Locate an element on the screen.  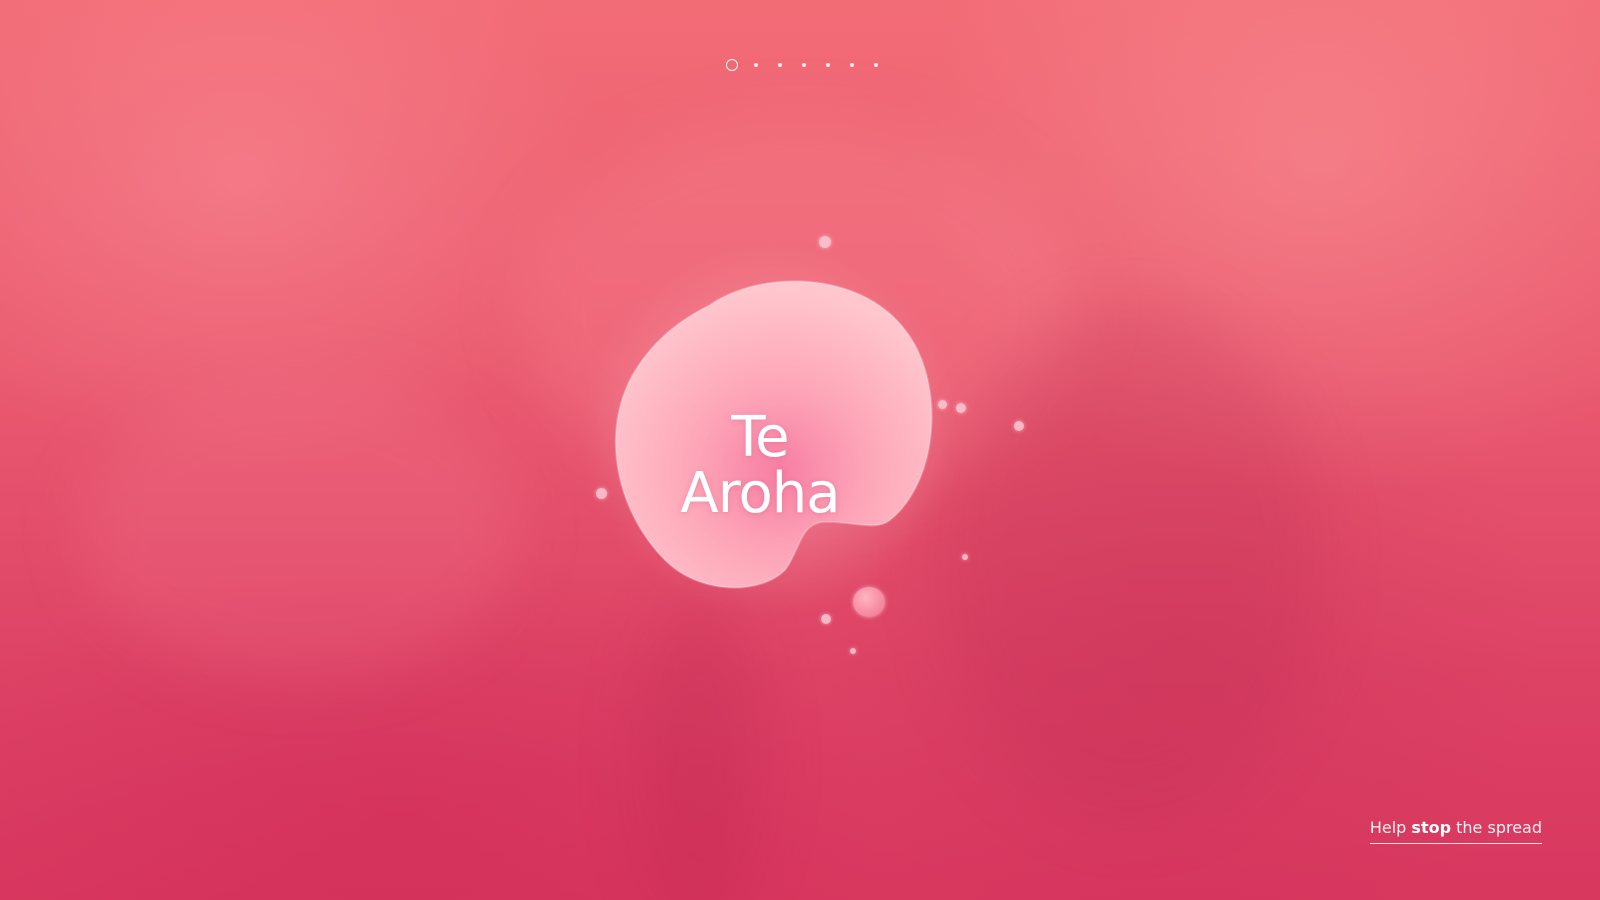
help-stop-spread-link: Help stop the spread is located at coordinates (1455, 831).